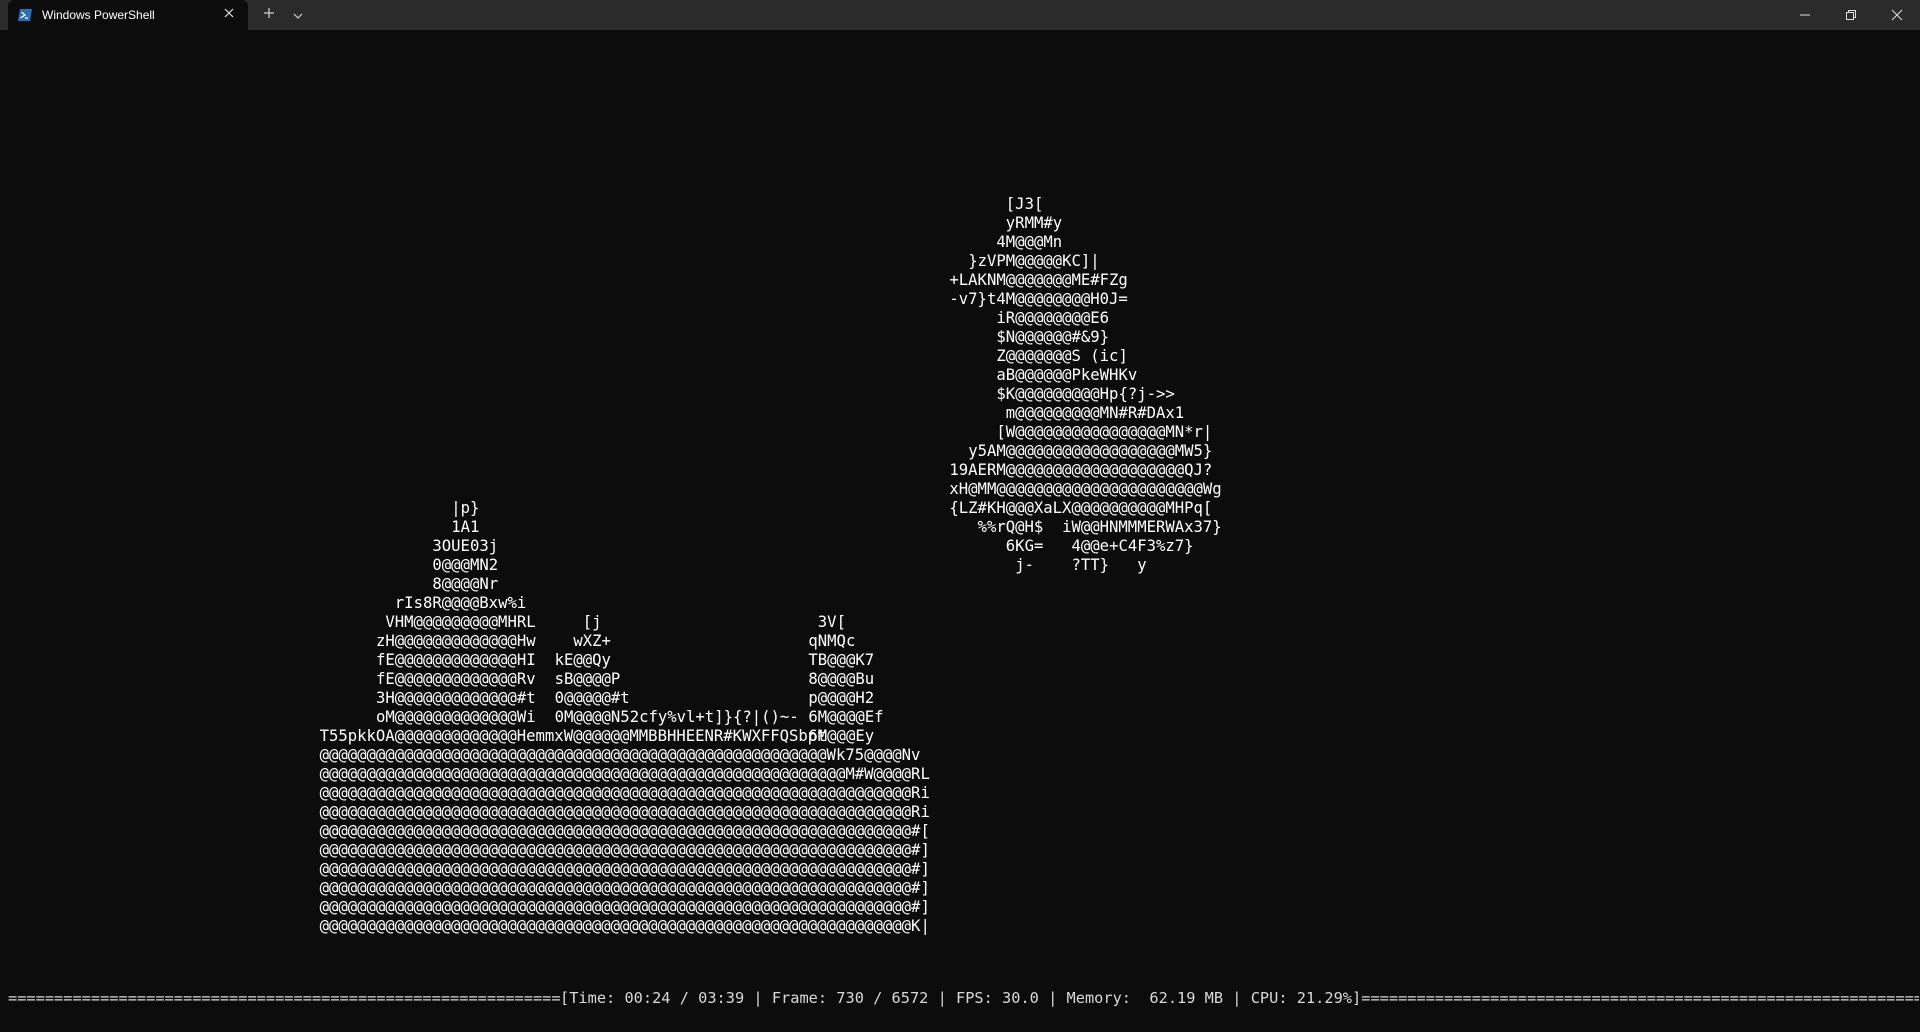 Image resolution: width=1920 pixels, height=1032 pixels. Describe the element at coordinates (1038, 299) in the screenshot. I see `ascii-art-row: -v7}t4M@@@@@@@@H0J=` at that location.